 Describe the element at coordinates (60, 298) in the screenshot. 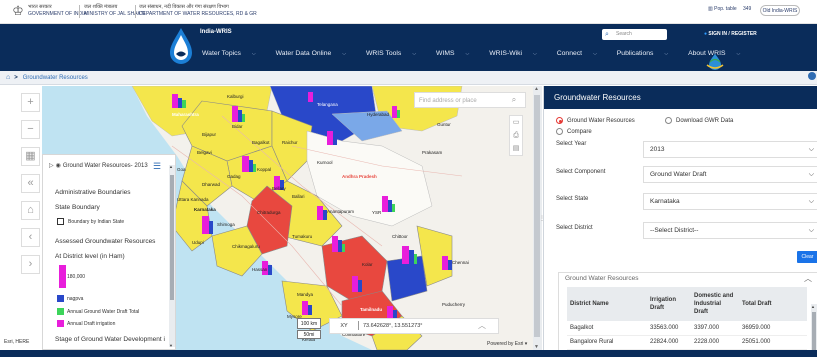

I see `swatch-blue` at that location.